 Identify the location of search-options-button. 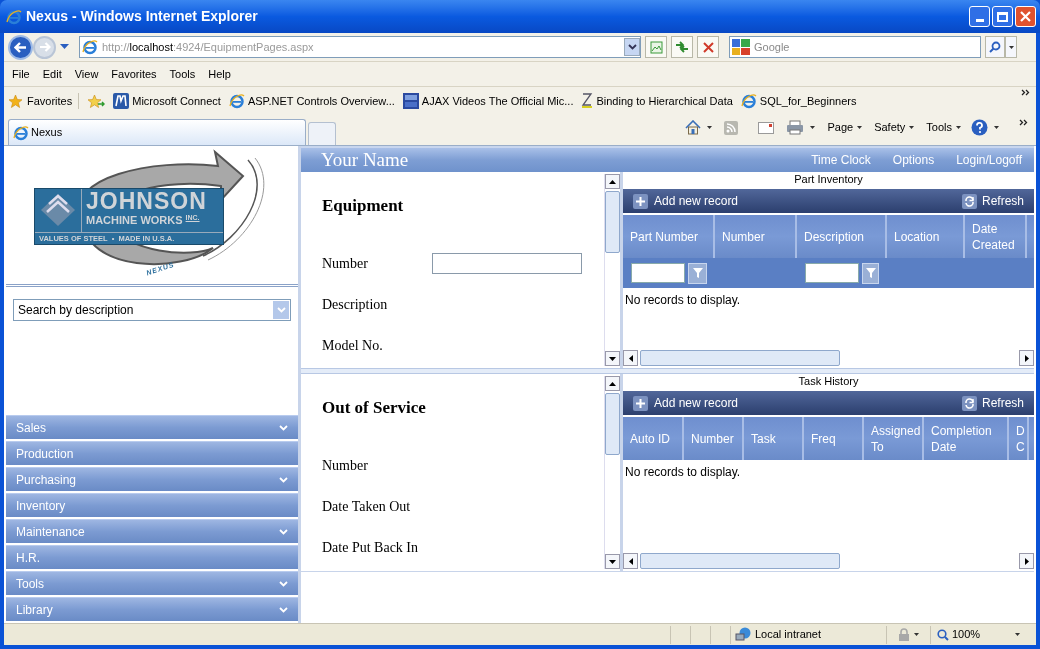
(1011, 47).